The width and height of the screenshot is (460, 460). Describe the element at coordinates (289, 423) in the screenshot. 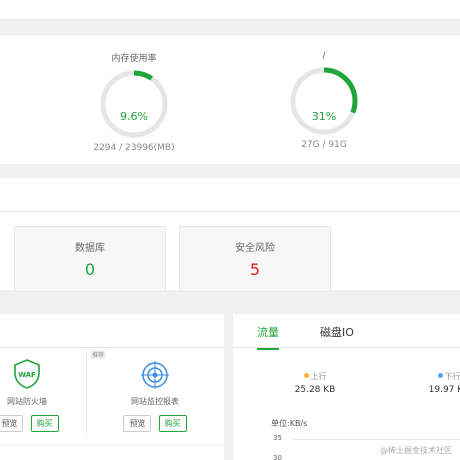

I see `chart-unit-label: 单位:KB/s` at that location.